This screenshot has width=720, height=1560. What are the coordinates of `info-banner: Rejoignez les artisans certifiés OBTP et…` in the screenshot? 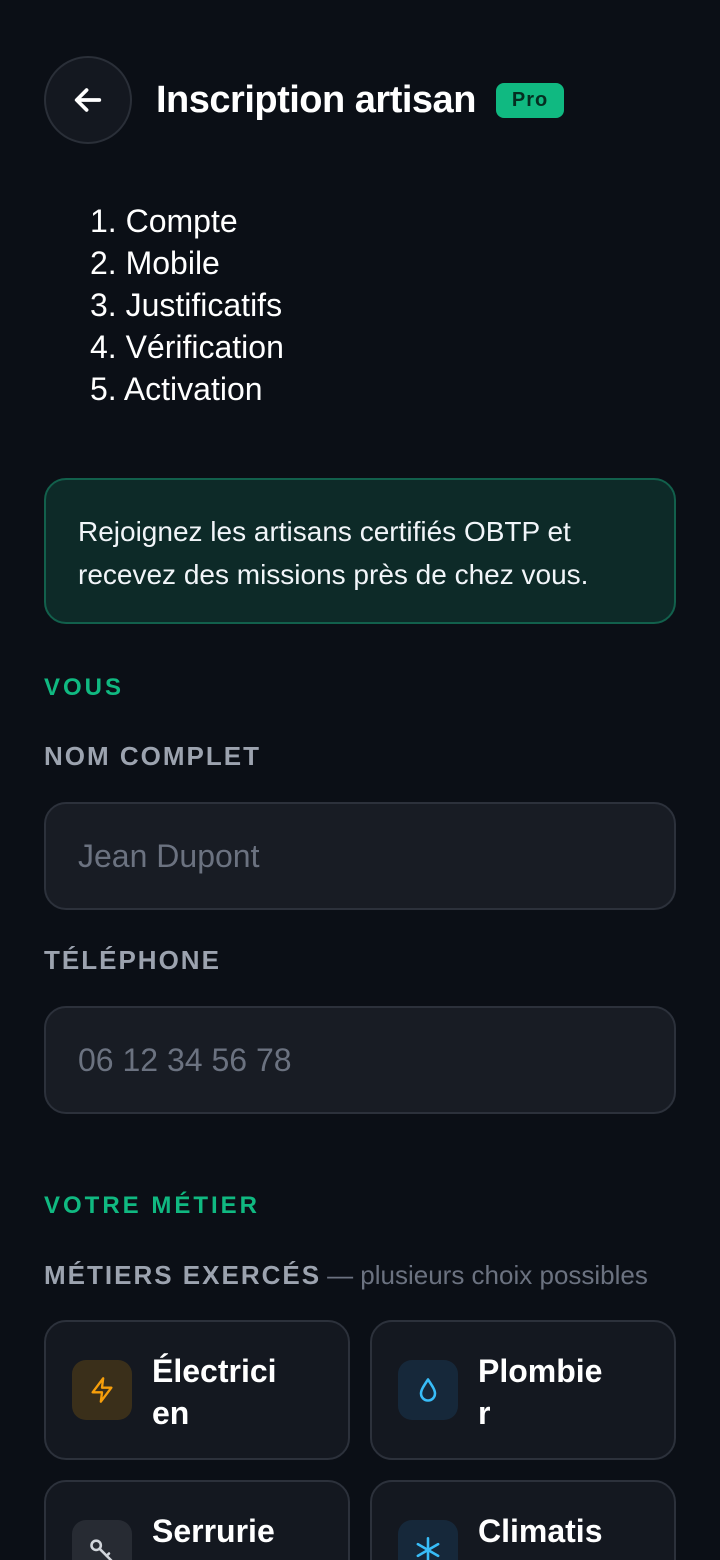 It's located at (360, 551).